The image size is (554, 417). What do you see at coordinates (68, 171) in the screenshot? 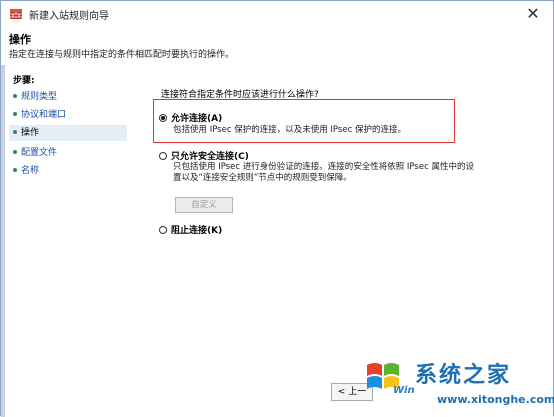
I see `step-name: 名称` at bounding box center [68, 171].